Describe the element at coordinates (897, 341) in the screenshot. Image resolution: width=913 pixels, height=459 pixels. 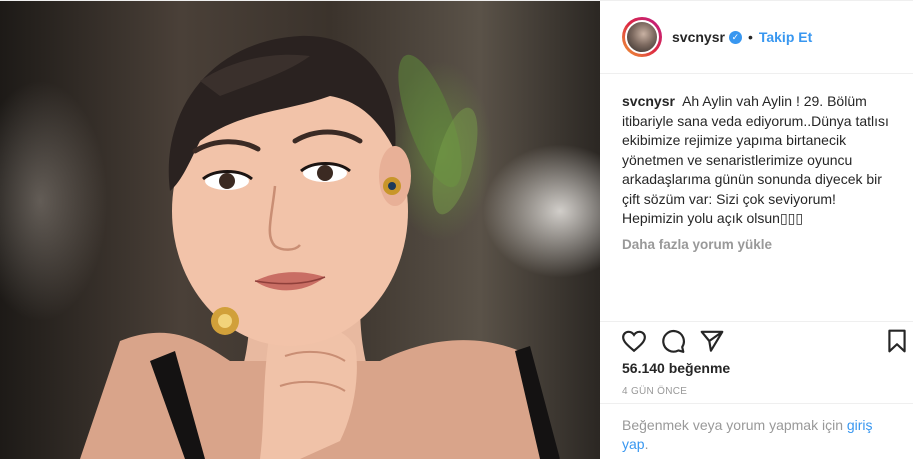
I see `bookmark-outline-icon` at that location.